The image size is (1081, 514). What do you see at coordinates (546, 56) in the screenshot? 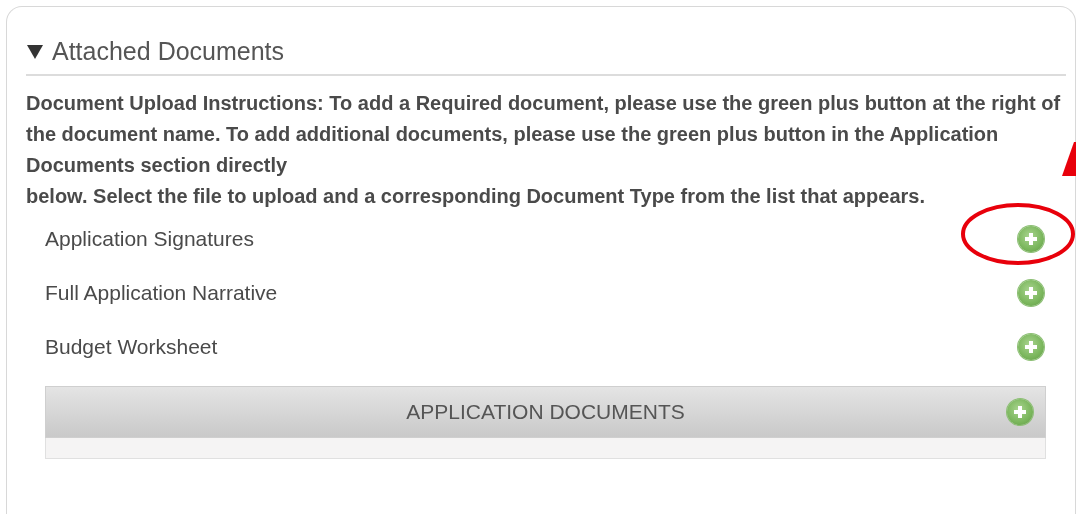
I see `section-header: Attached Documents` at bounding box center [546, 56].